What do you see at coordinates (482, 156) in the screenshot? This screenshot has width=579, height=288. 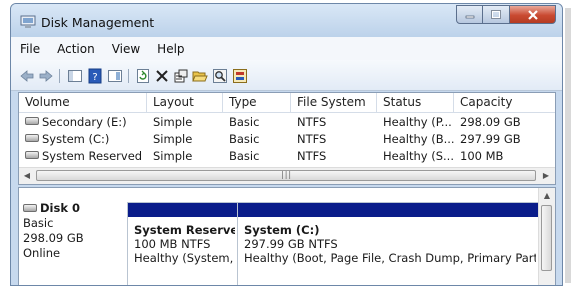 I see `capacity-cell: 100 MB` at bounding box center [482, 156].